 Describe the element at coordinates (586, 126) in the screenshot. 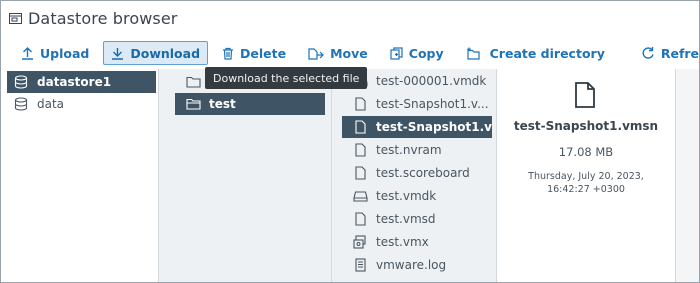

I see `file-name: test-Snapshot1.vmsn` at that location.